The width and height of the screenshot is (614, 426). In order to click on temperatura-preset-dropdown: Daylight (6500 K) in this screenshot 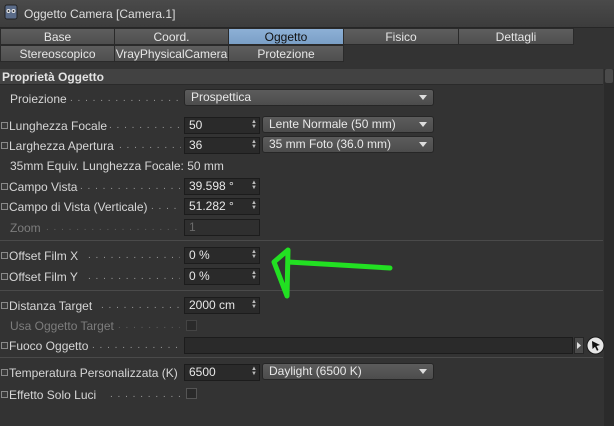, I will do `click(348, 371)`.